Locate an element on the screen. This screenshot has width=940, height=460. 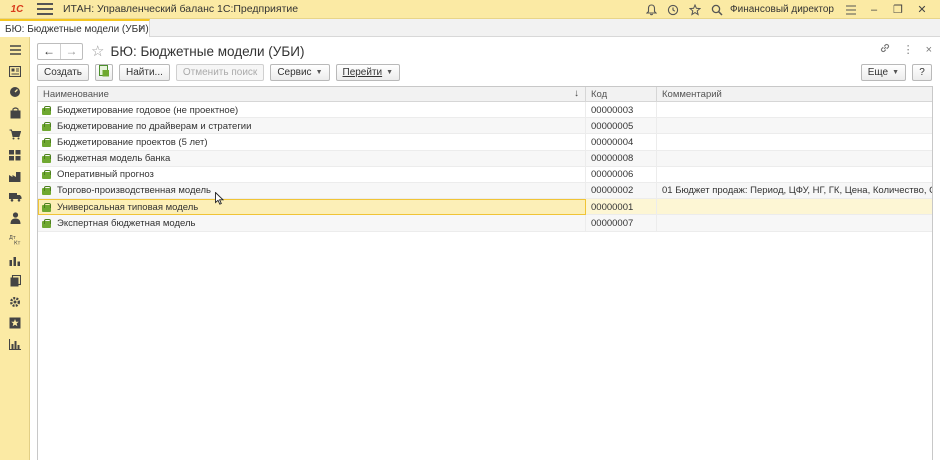
forward-button: → is located at coordinates (71, 51).